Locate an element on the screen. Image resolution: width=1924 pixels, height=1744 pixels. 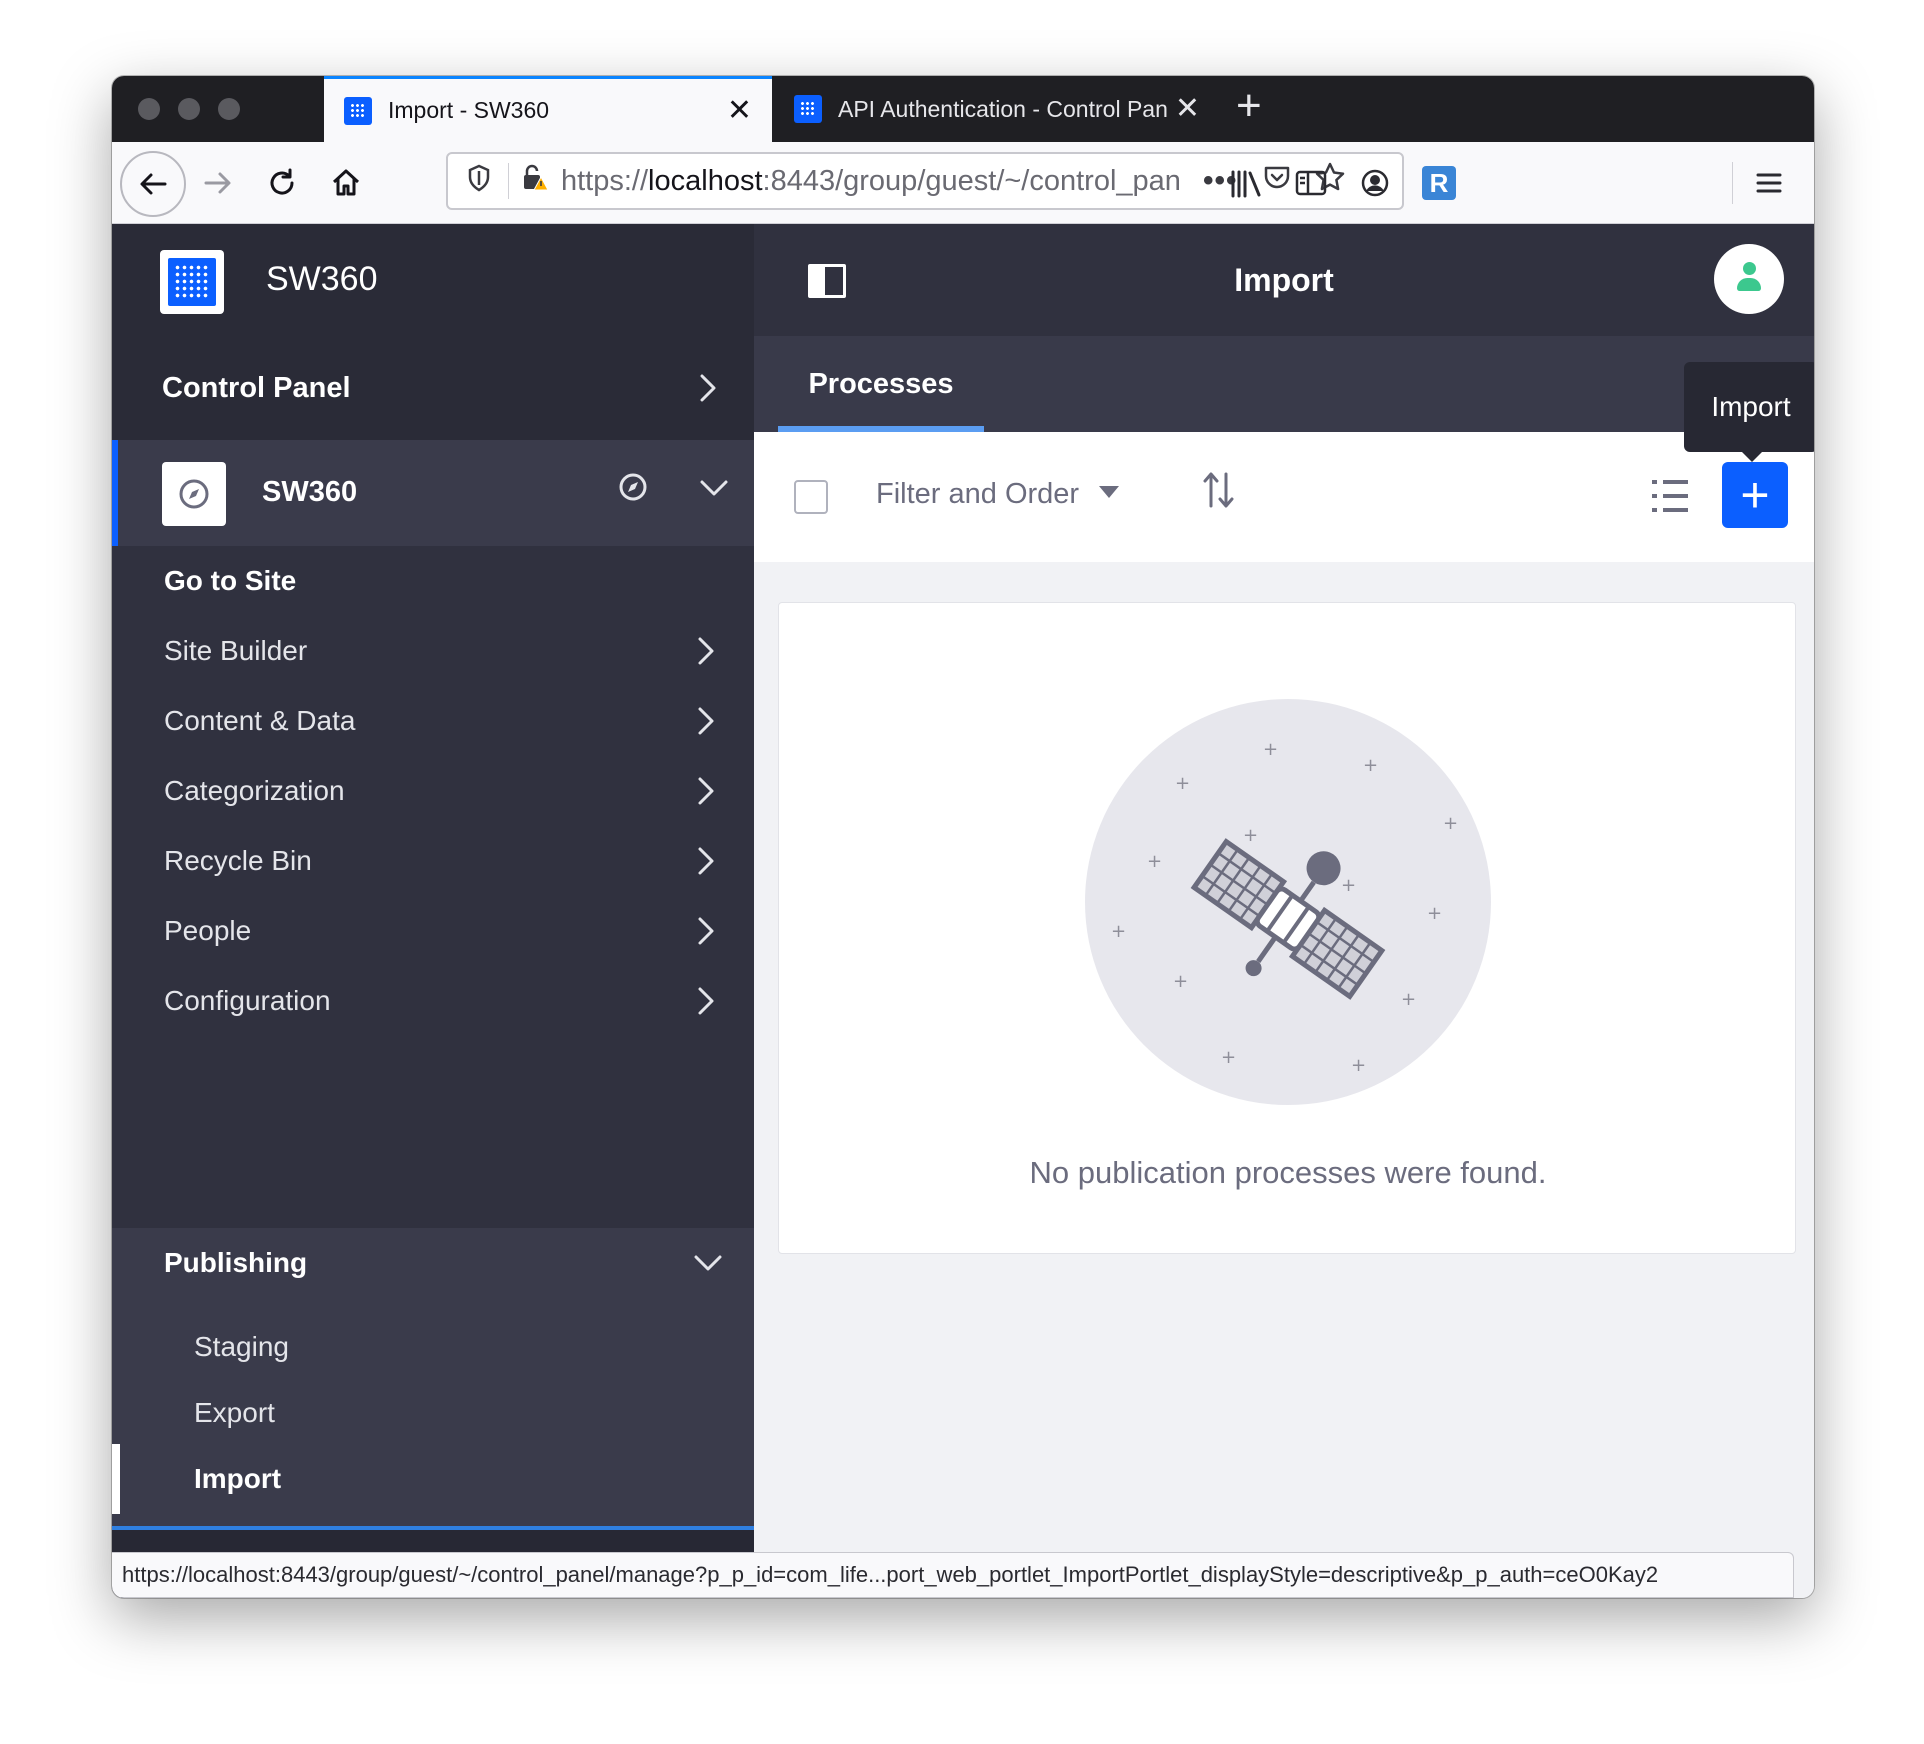
tab-processes: Processes is located at coordinates (881, 384).